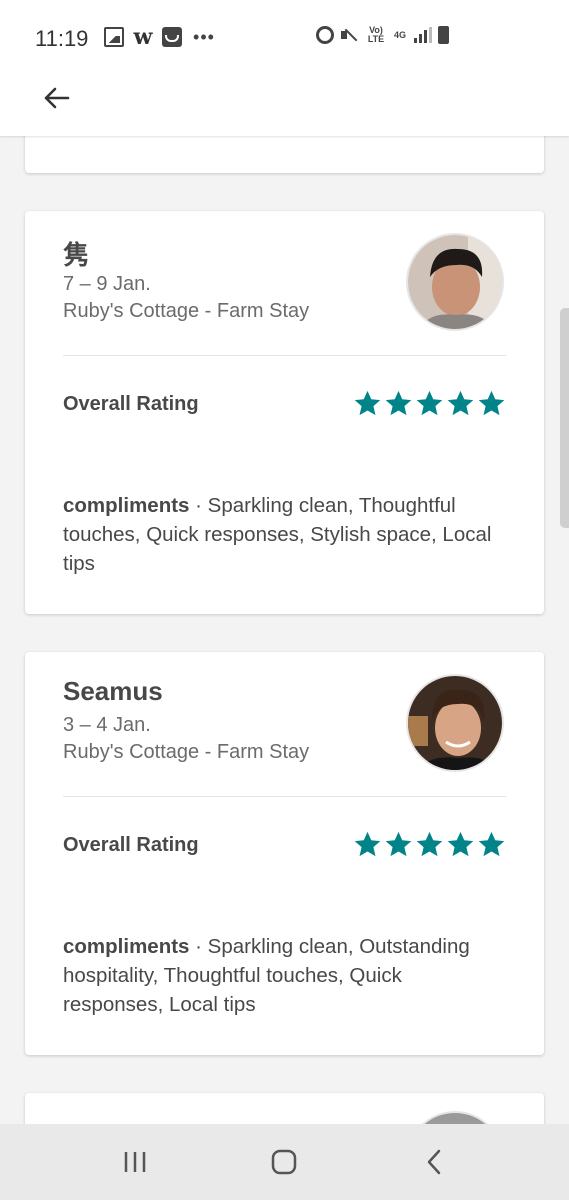 The image size is (569, 1200). I want to click on shopping-bag-icon, so click(172, 37).